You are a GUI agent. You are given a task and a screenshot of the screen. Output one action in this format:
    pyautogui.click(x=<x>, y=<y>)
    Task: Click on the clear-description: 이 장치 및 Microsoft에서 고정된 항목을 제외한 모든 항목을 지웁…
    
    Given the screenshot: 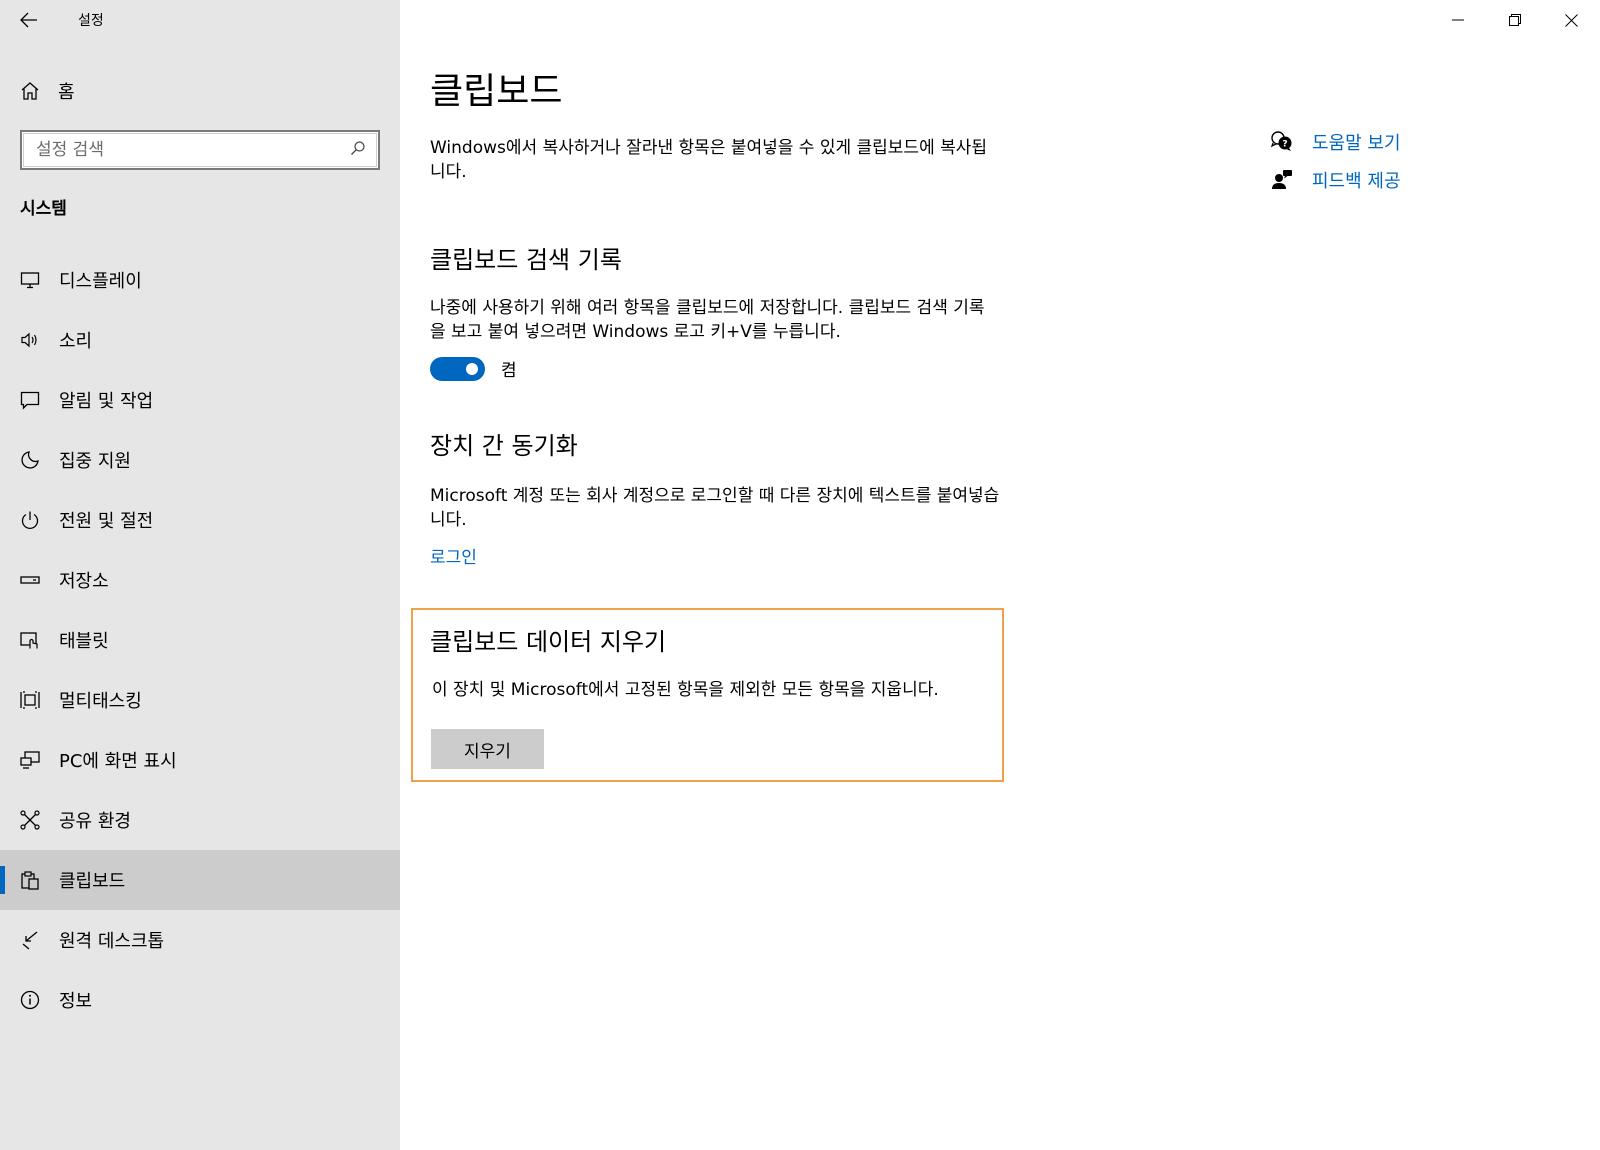 What is the action you would take?
    pyautogui.click(x=685, y=690)
    